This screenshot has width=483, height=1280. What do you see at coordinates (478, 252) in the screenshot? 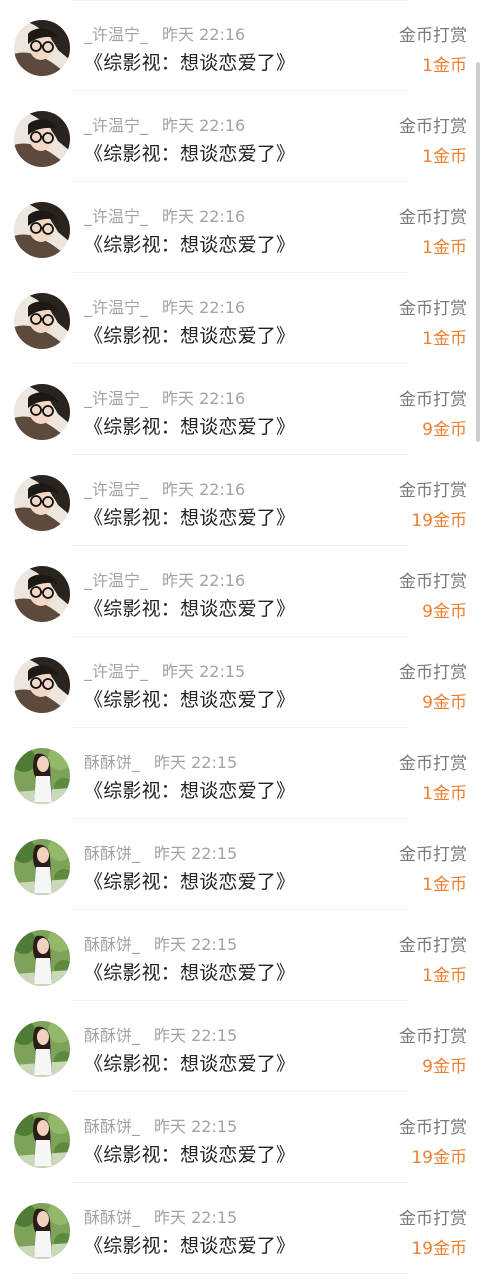
I see `scrollbar` at bounding box center [478, 252].